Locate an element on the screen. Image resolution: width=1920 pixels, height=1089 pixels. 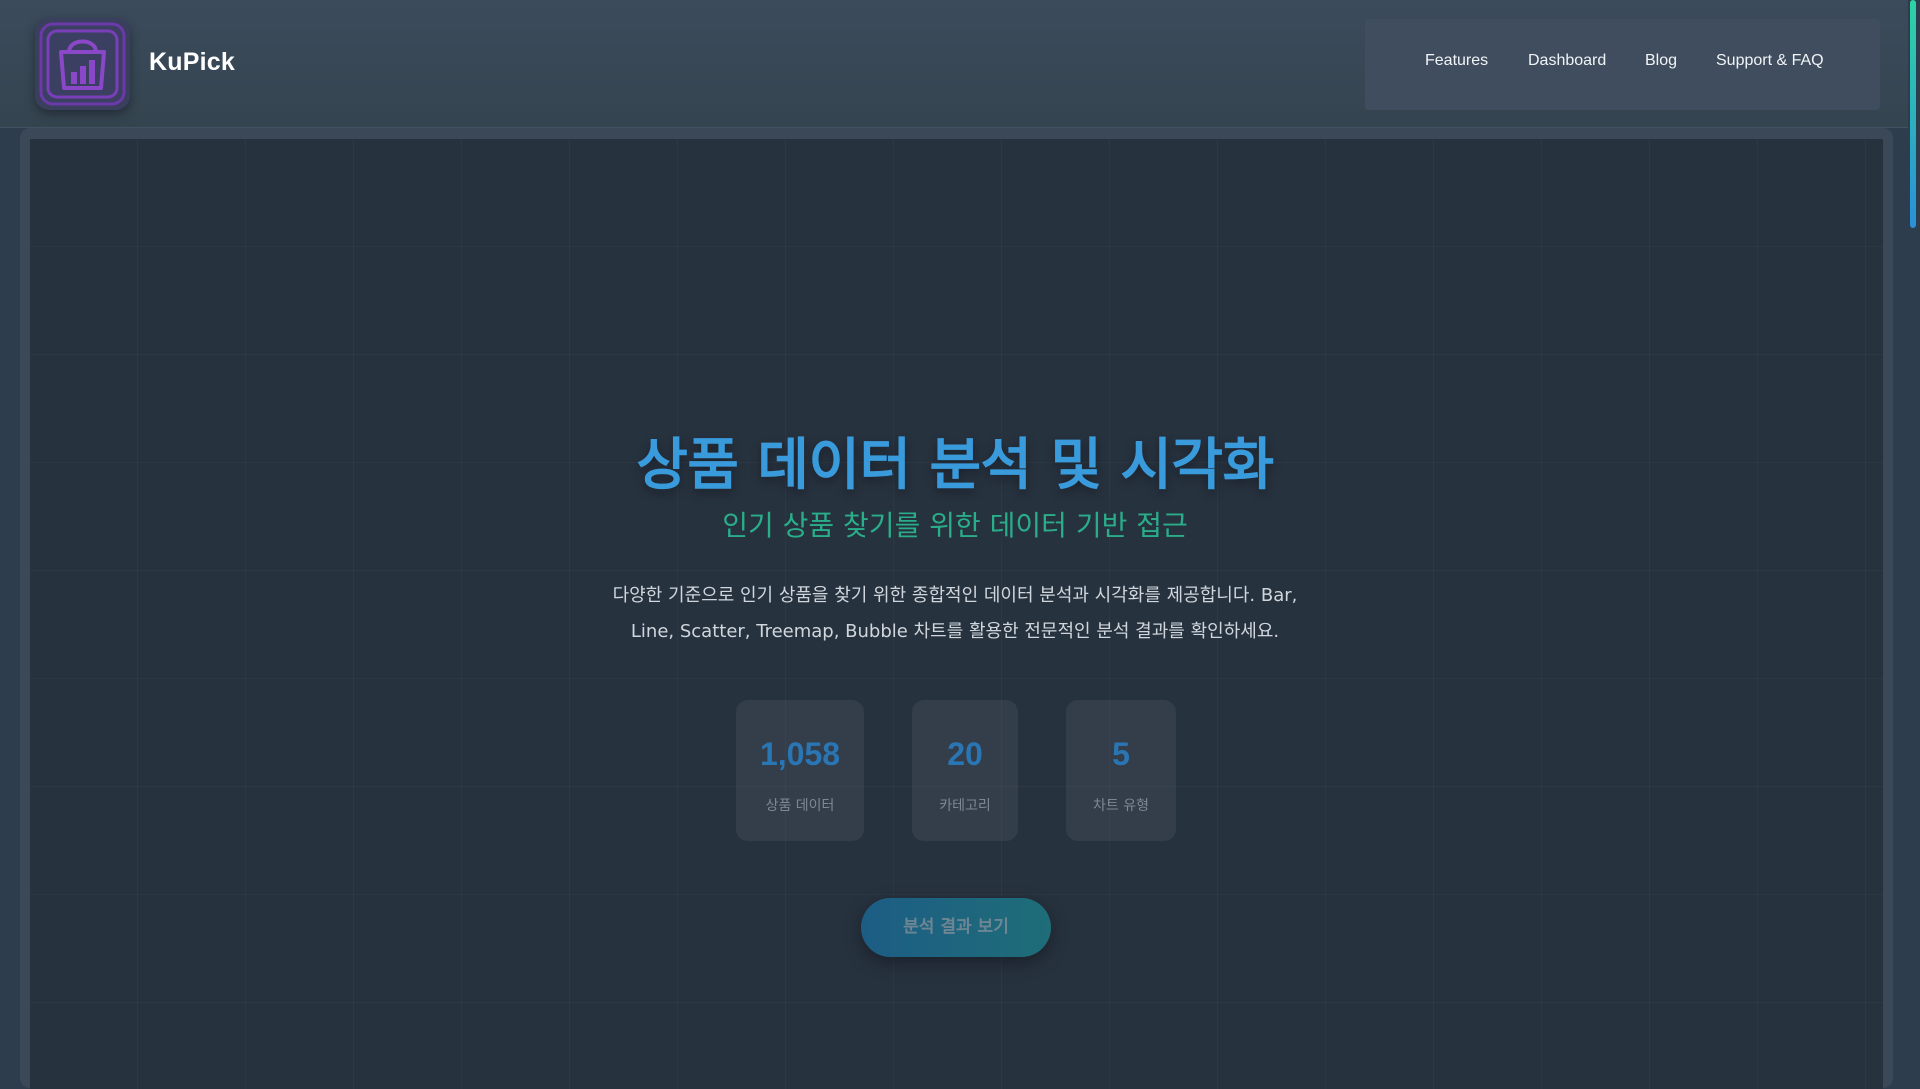
shopping-bag-chart-icon is located at coordinates (82, 64).